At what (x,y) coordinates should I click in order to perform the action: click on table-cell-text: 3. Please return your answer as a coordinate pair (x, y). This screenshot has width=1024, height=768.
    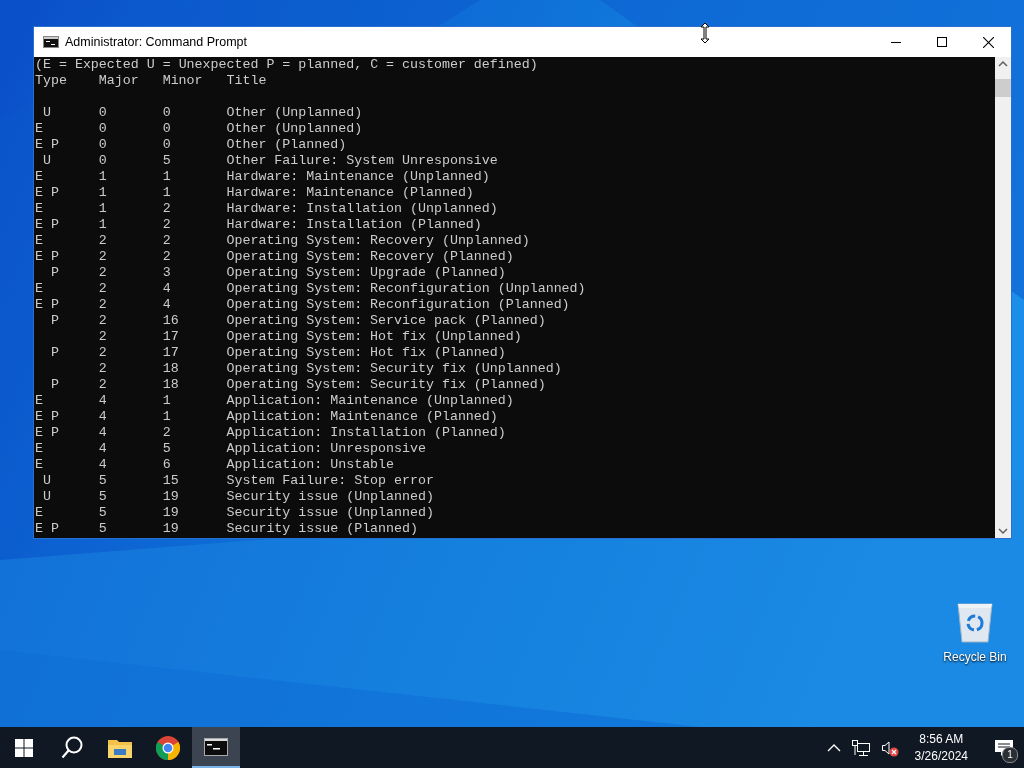
    Looking at the image, I should click on (167, 273).